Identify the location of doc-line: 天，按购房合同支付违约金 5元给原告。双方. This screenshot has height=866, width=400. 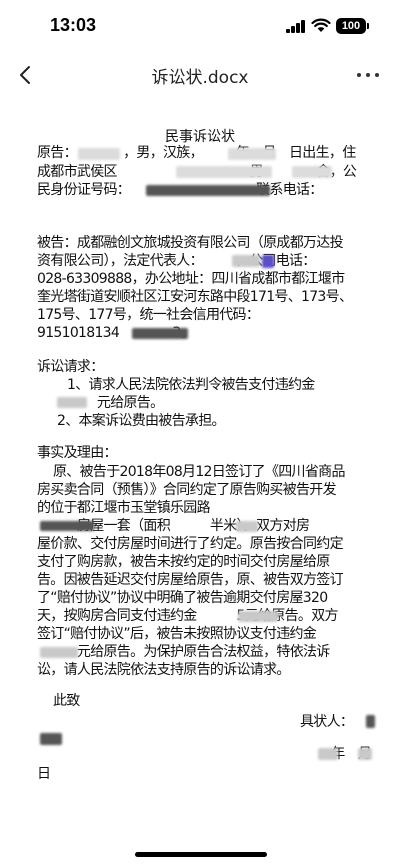
(188, 616).